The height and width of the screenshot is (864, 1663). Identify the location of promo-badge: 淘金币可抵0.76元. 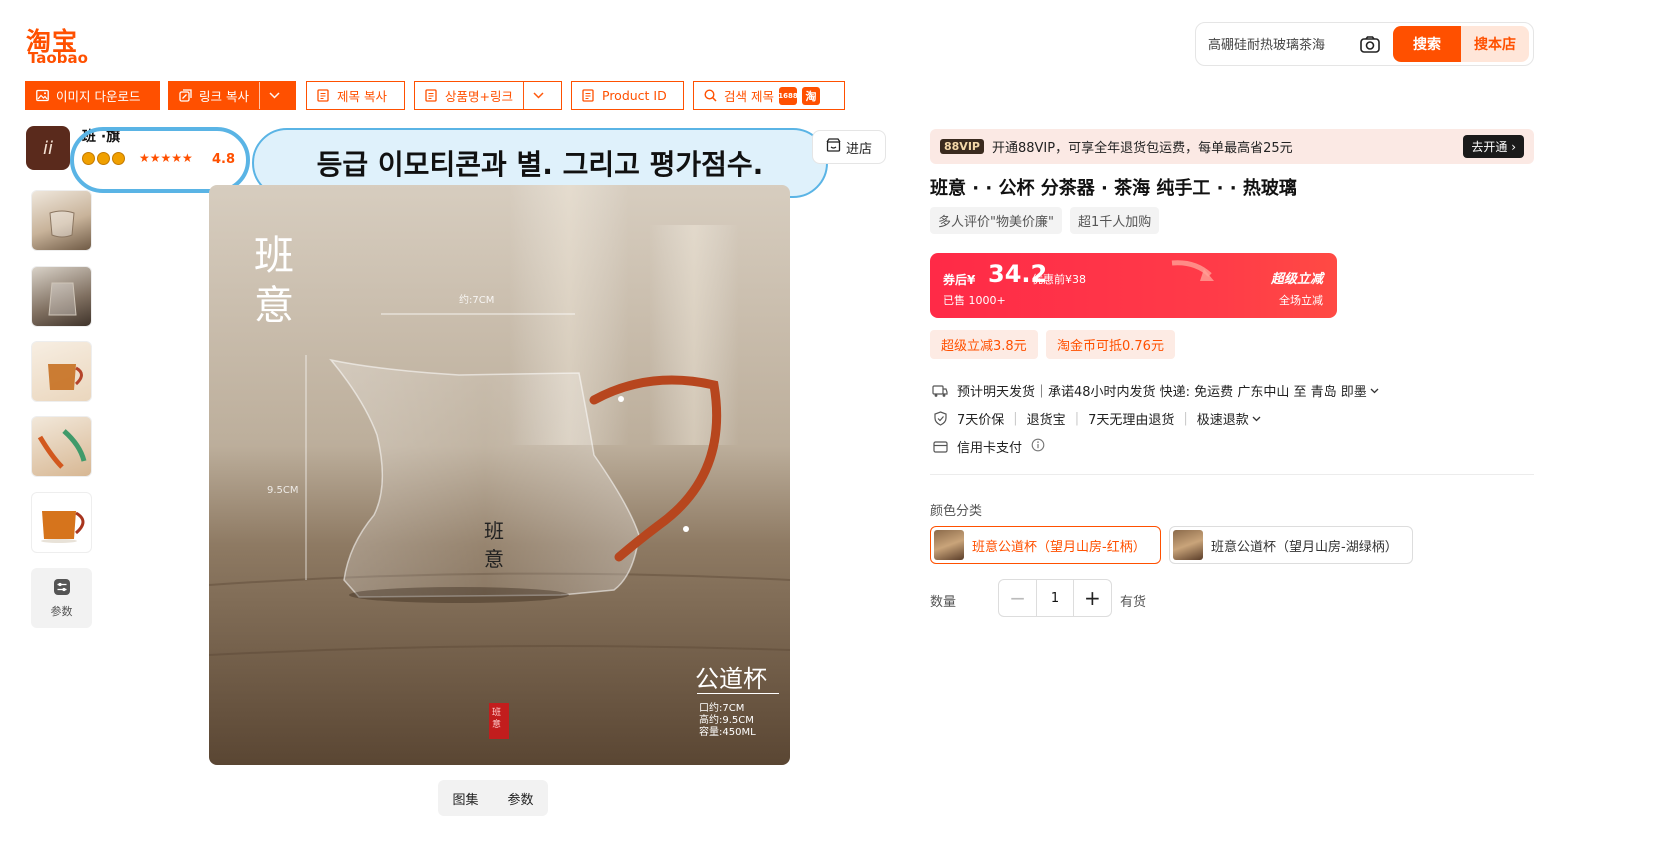
(1110, 344).